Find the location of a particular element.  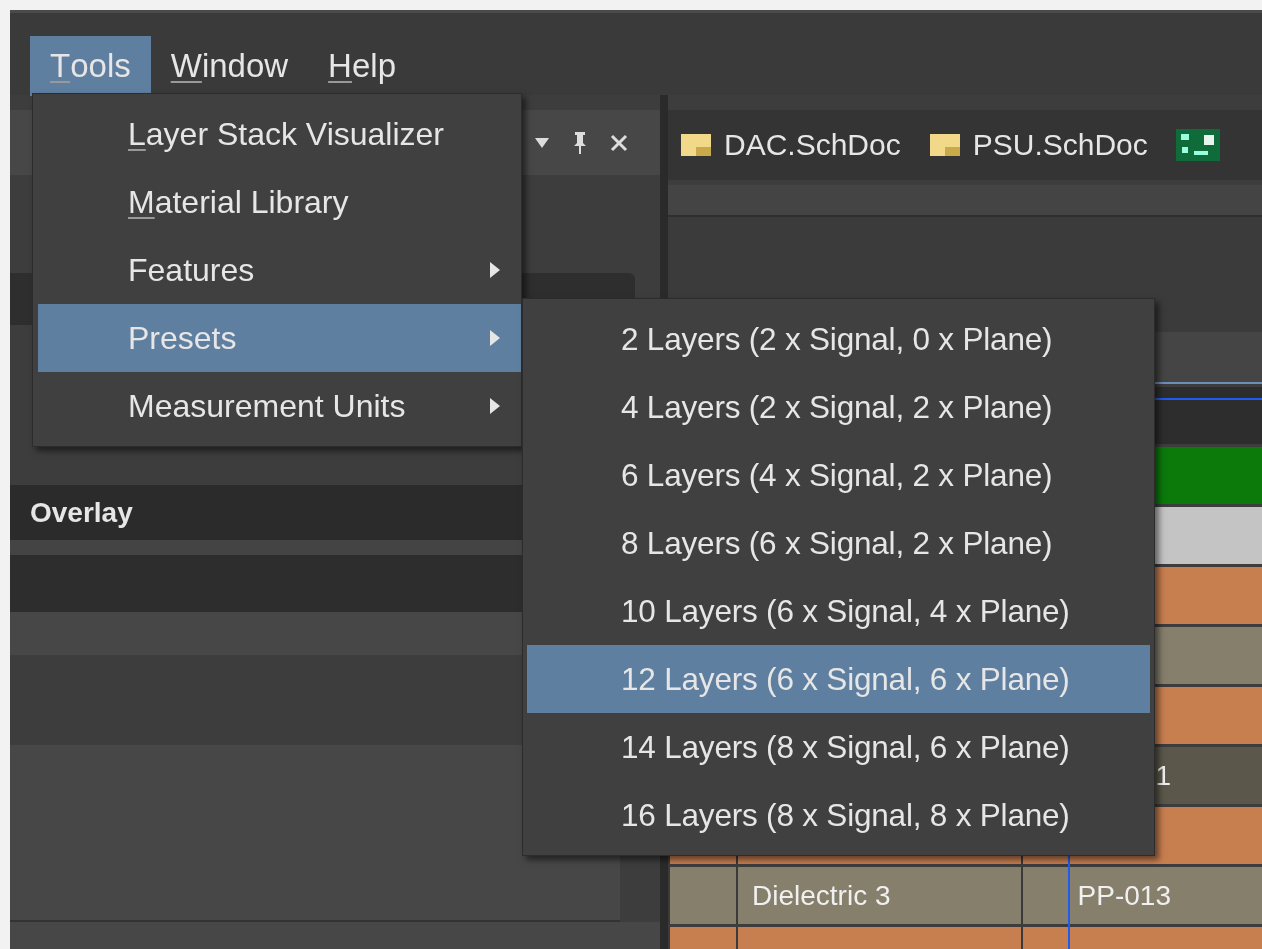

document-tab: DAC.SchDoc is located at coordinates (790, 145).